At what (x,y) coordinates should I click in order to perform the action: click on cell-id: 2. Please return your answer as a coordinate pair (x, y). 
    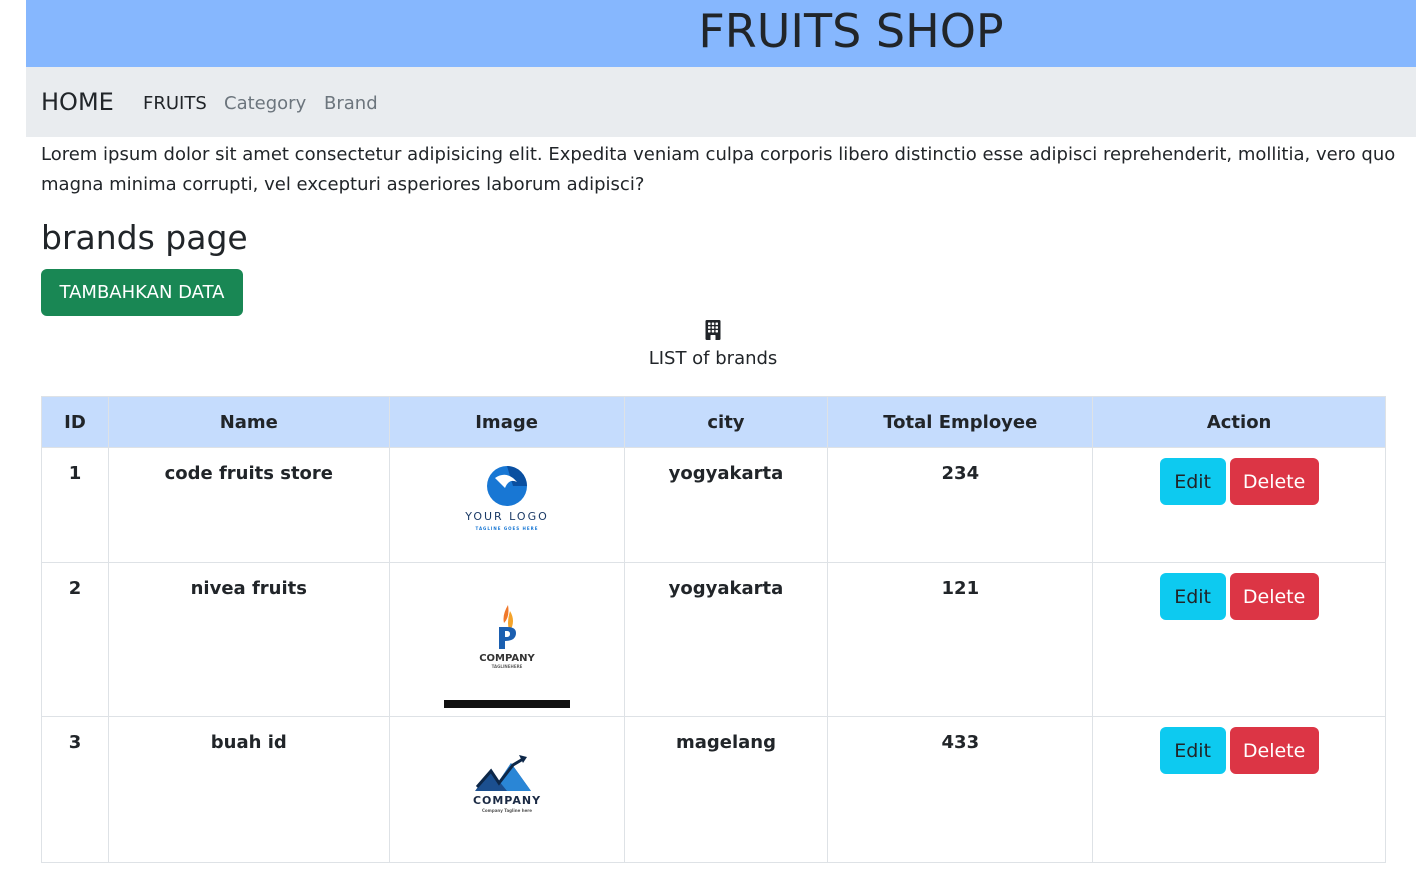
    Looking at the image, I should click on (75, 639).